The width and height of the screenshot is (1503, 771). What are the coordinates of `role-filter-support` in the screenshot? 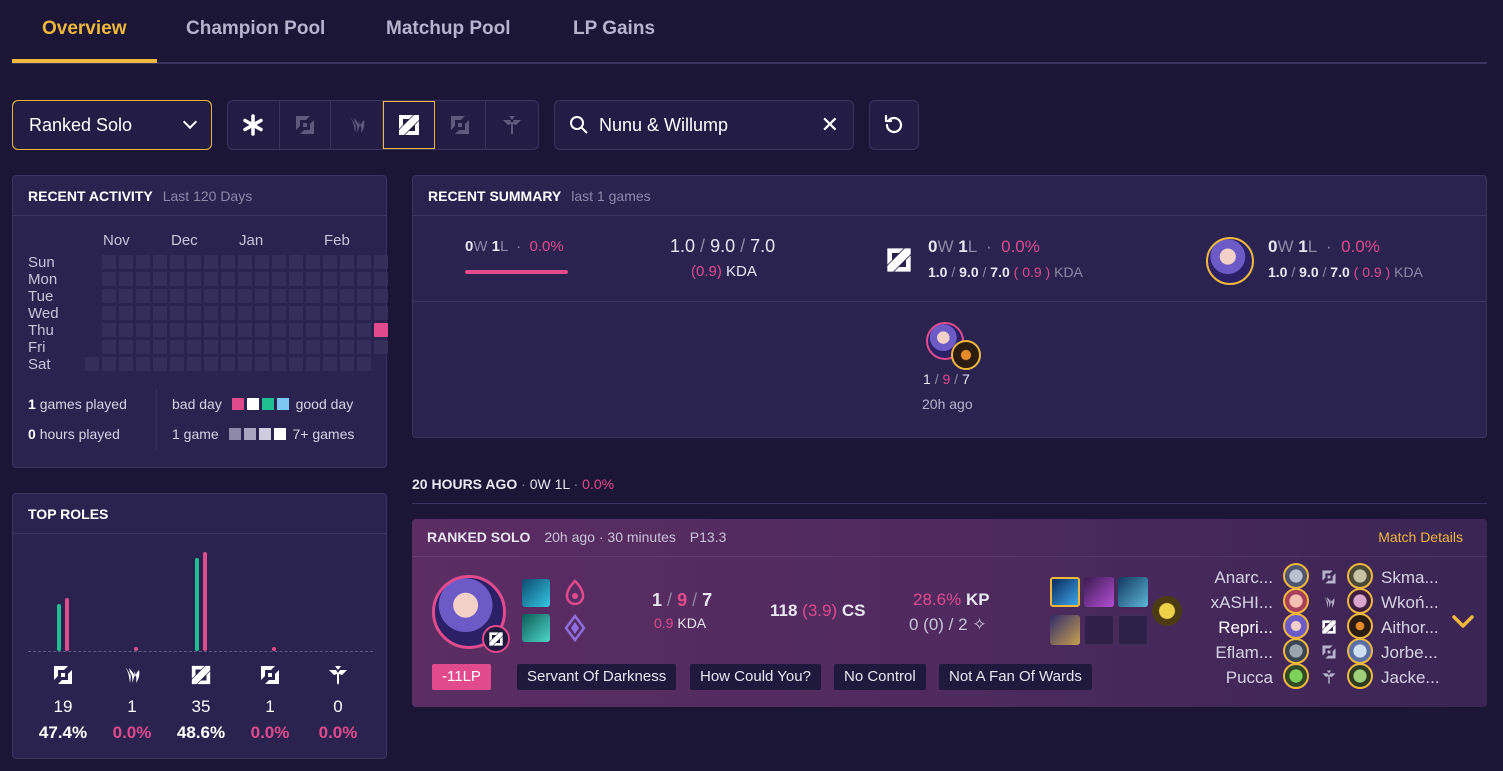 It's located at (512, 125).